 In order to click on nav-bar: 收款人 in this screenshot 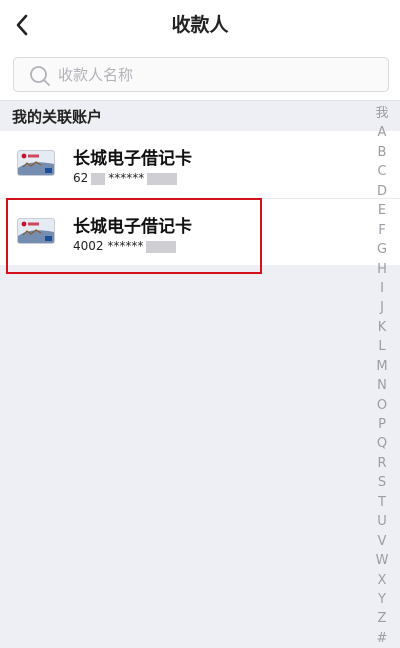, I will do `click(200, 25)`.